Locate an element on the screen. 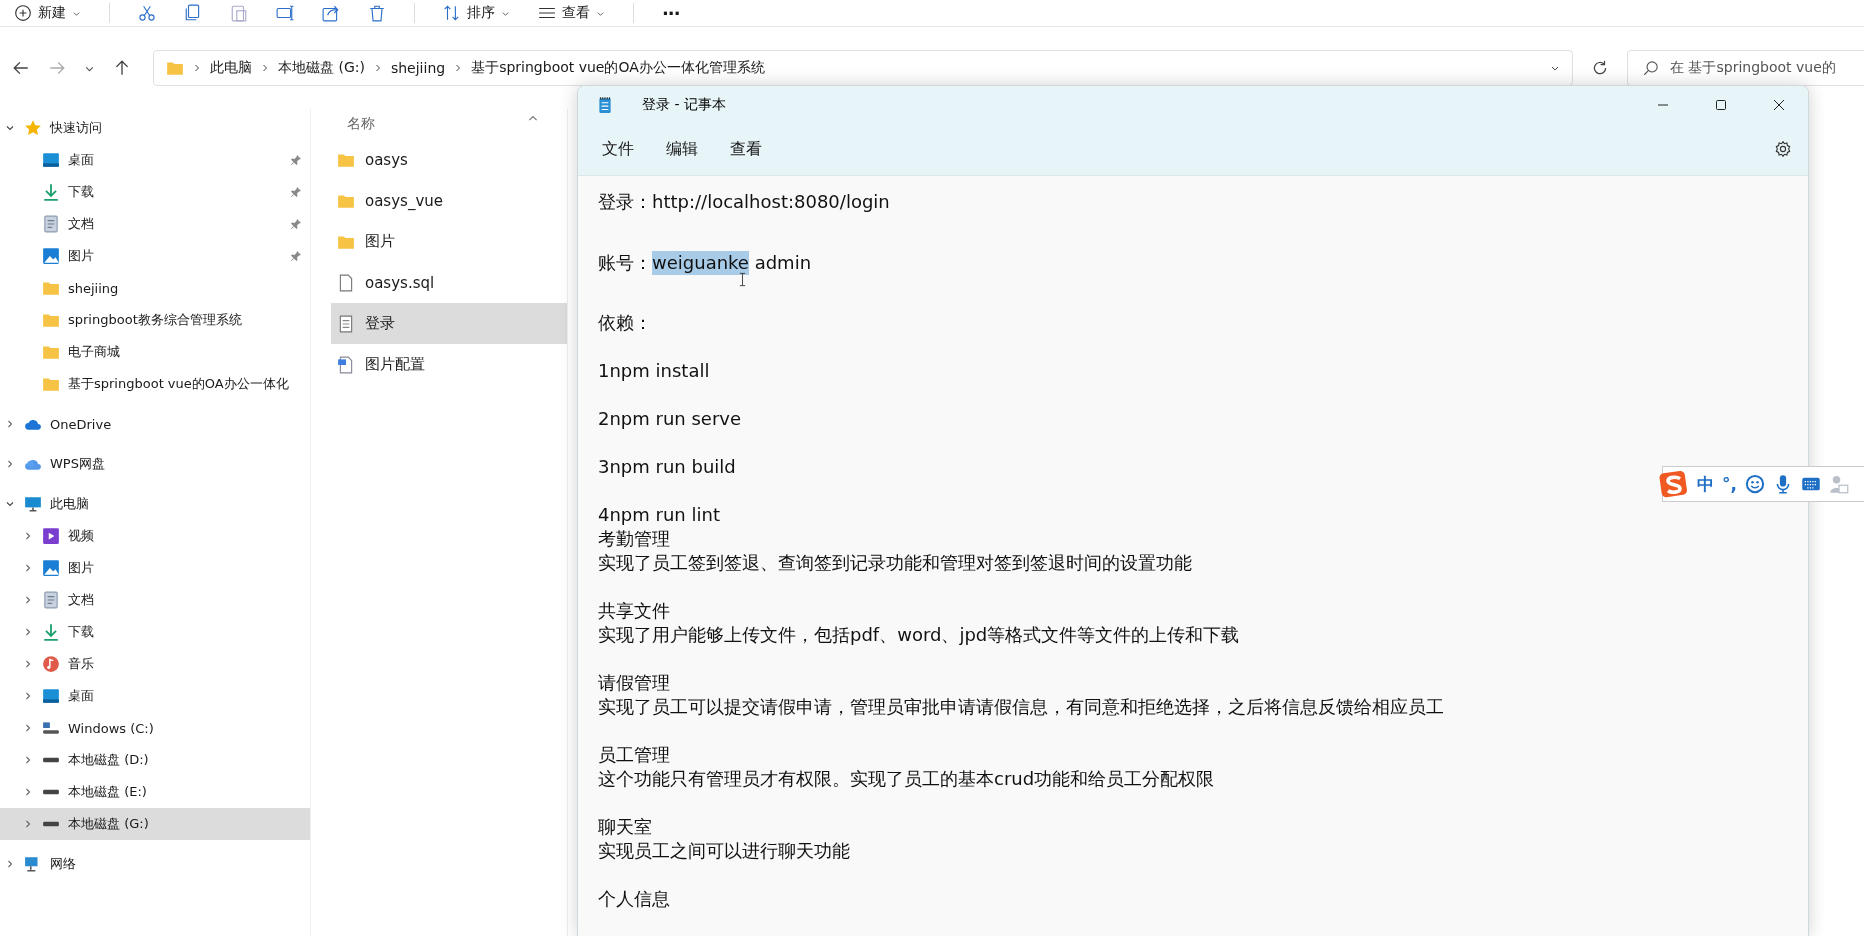 This screenshot has width=1864, height=936. nav-item: 本地磁盘 (D:) is located at coordinates (155, 760).